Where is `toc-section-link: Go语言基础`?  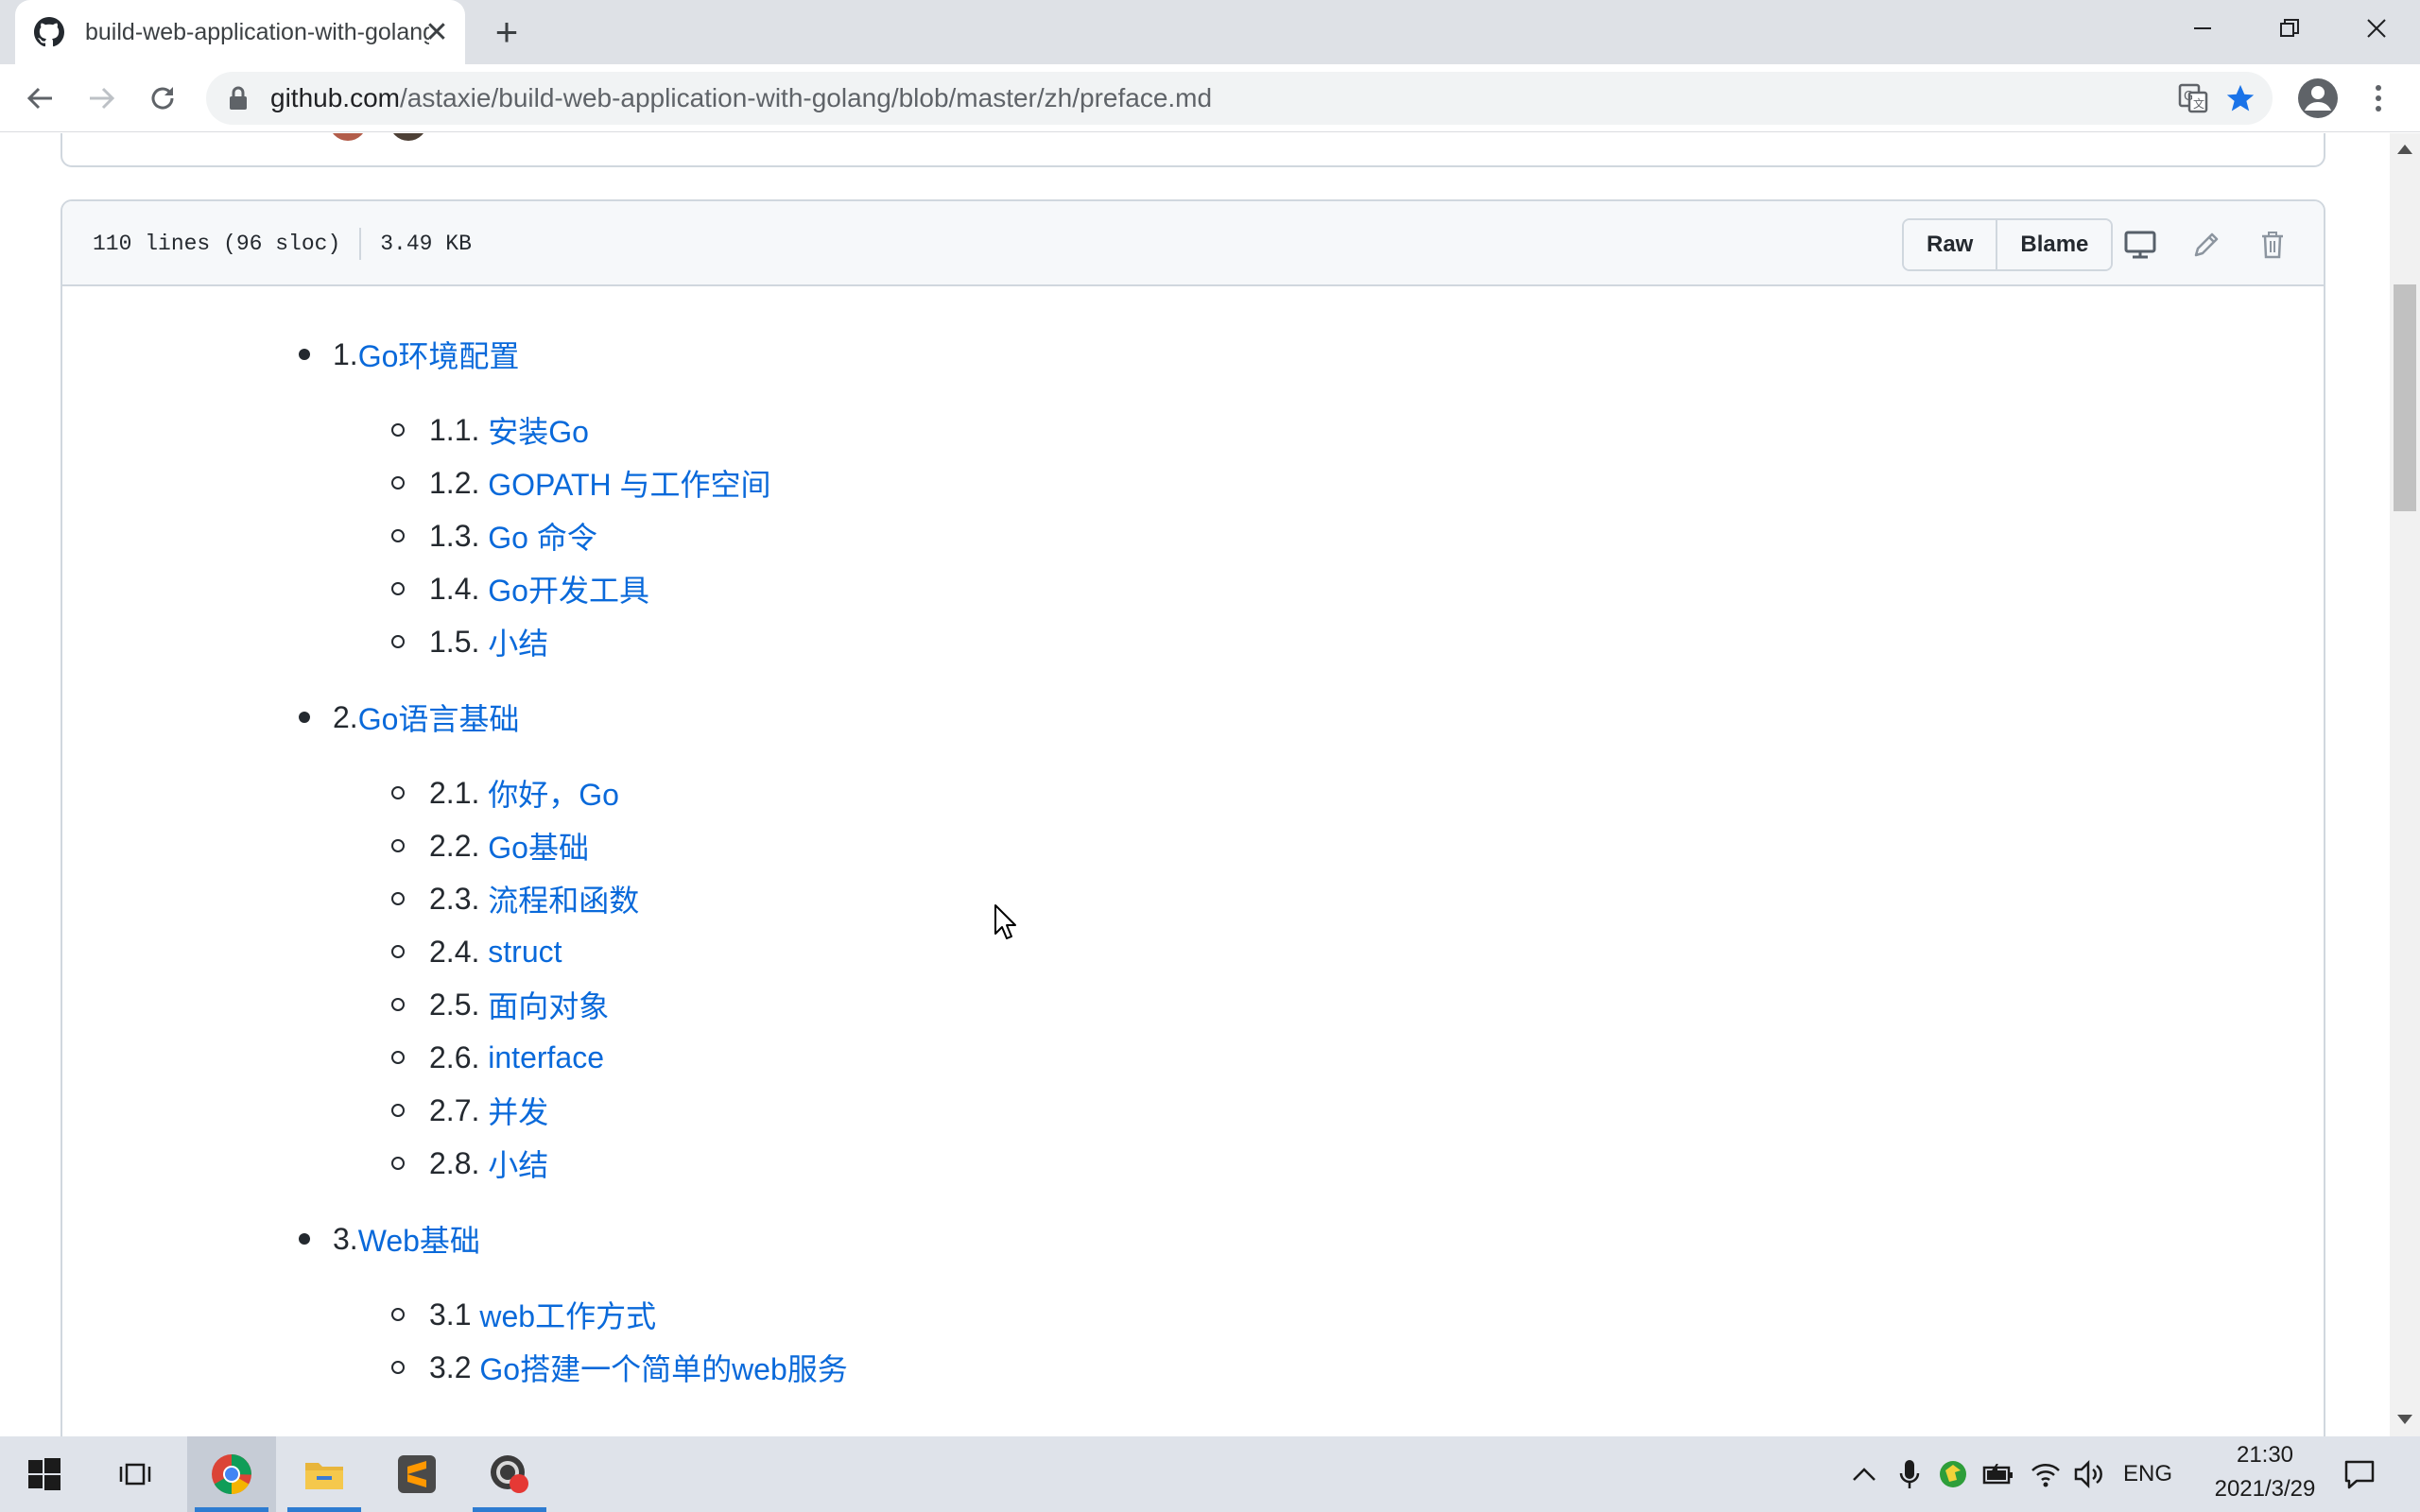
toc-section-link: Go语言基础 is located at coordinates (439, 717).